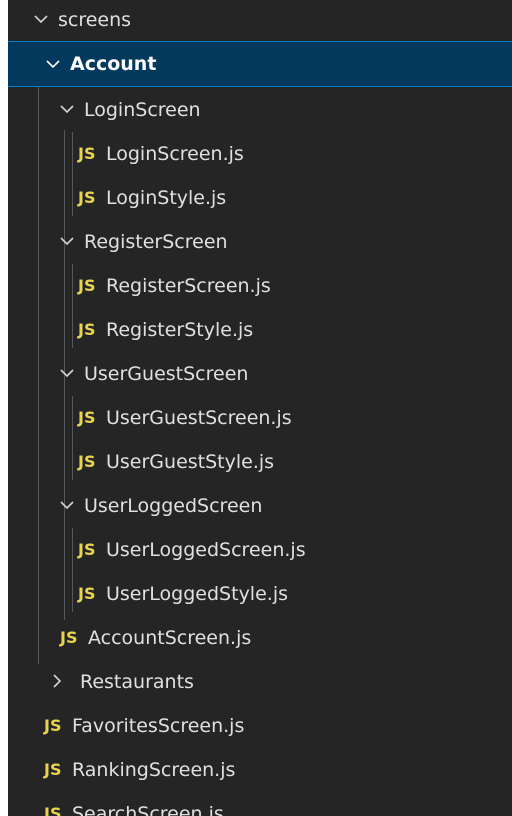 Image resolution: width=512 pixels, height=816 pixels. Describe the element at coordinates (158, 726) in the screenshot. I see `tree-item-label: FavoritesScreen.js` at that location.